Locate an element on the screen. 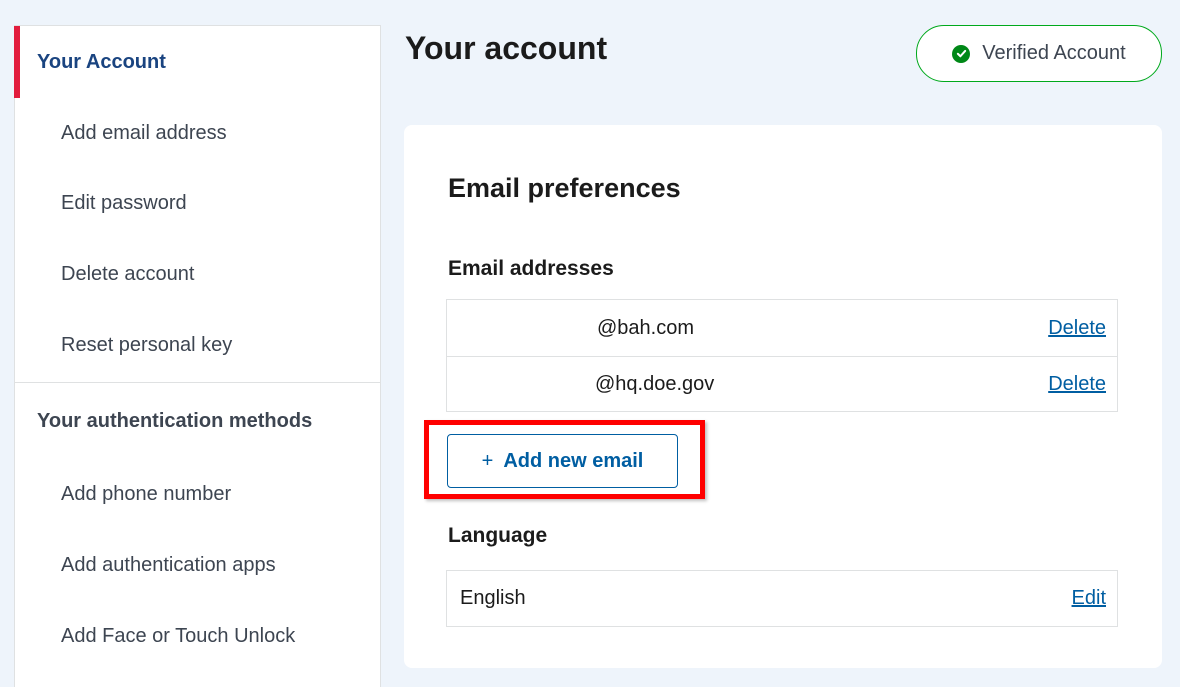 This screenshot has height=687, width=1180. sidebar-item-label: Edit password is located at coordinates (124, 203).